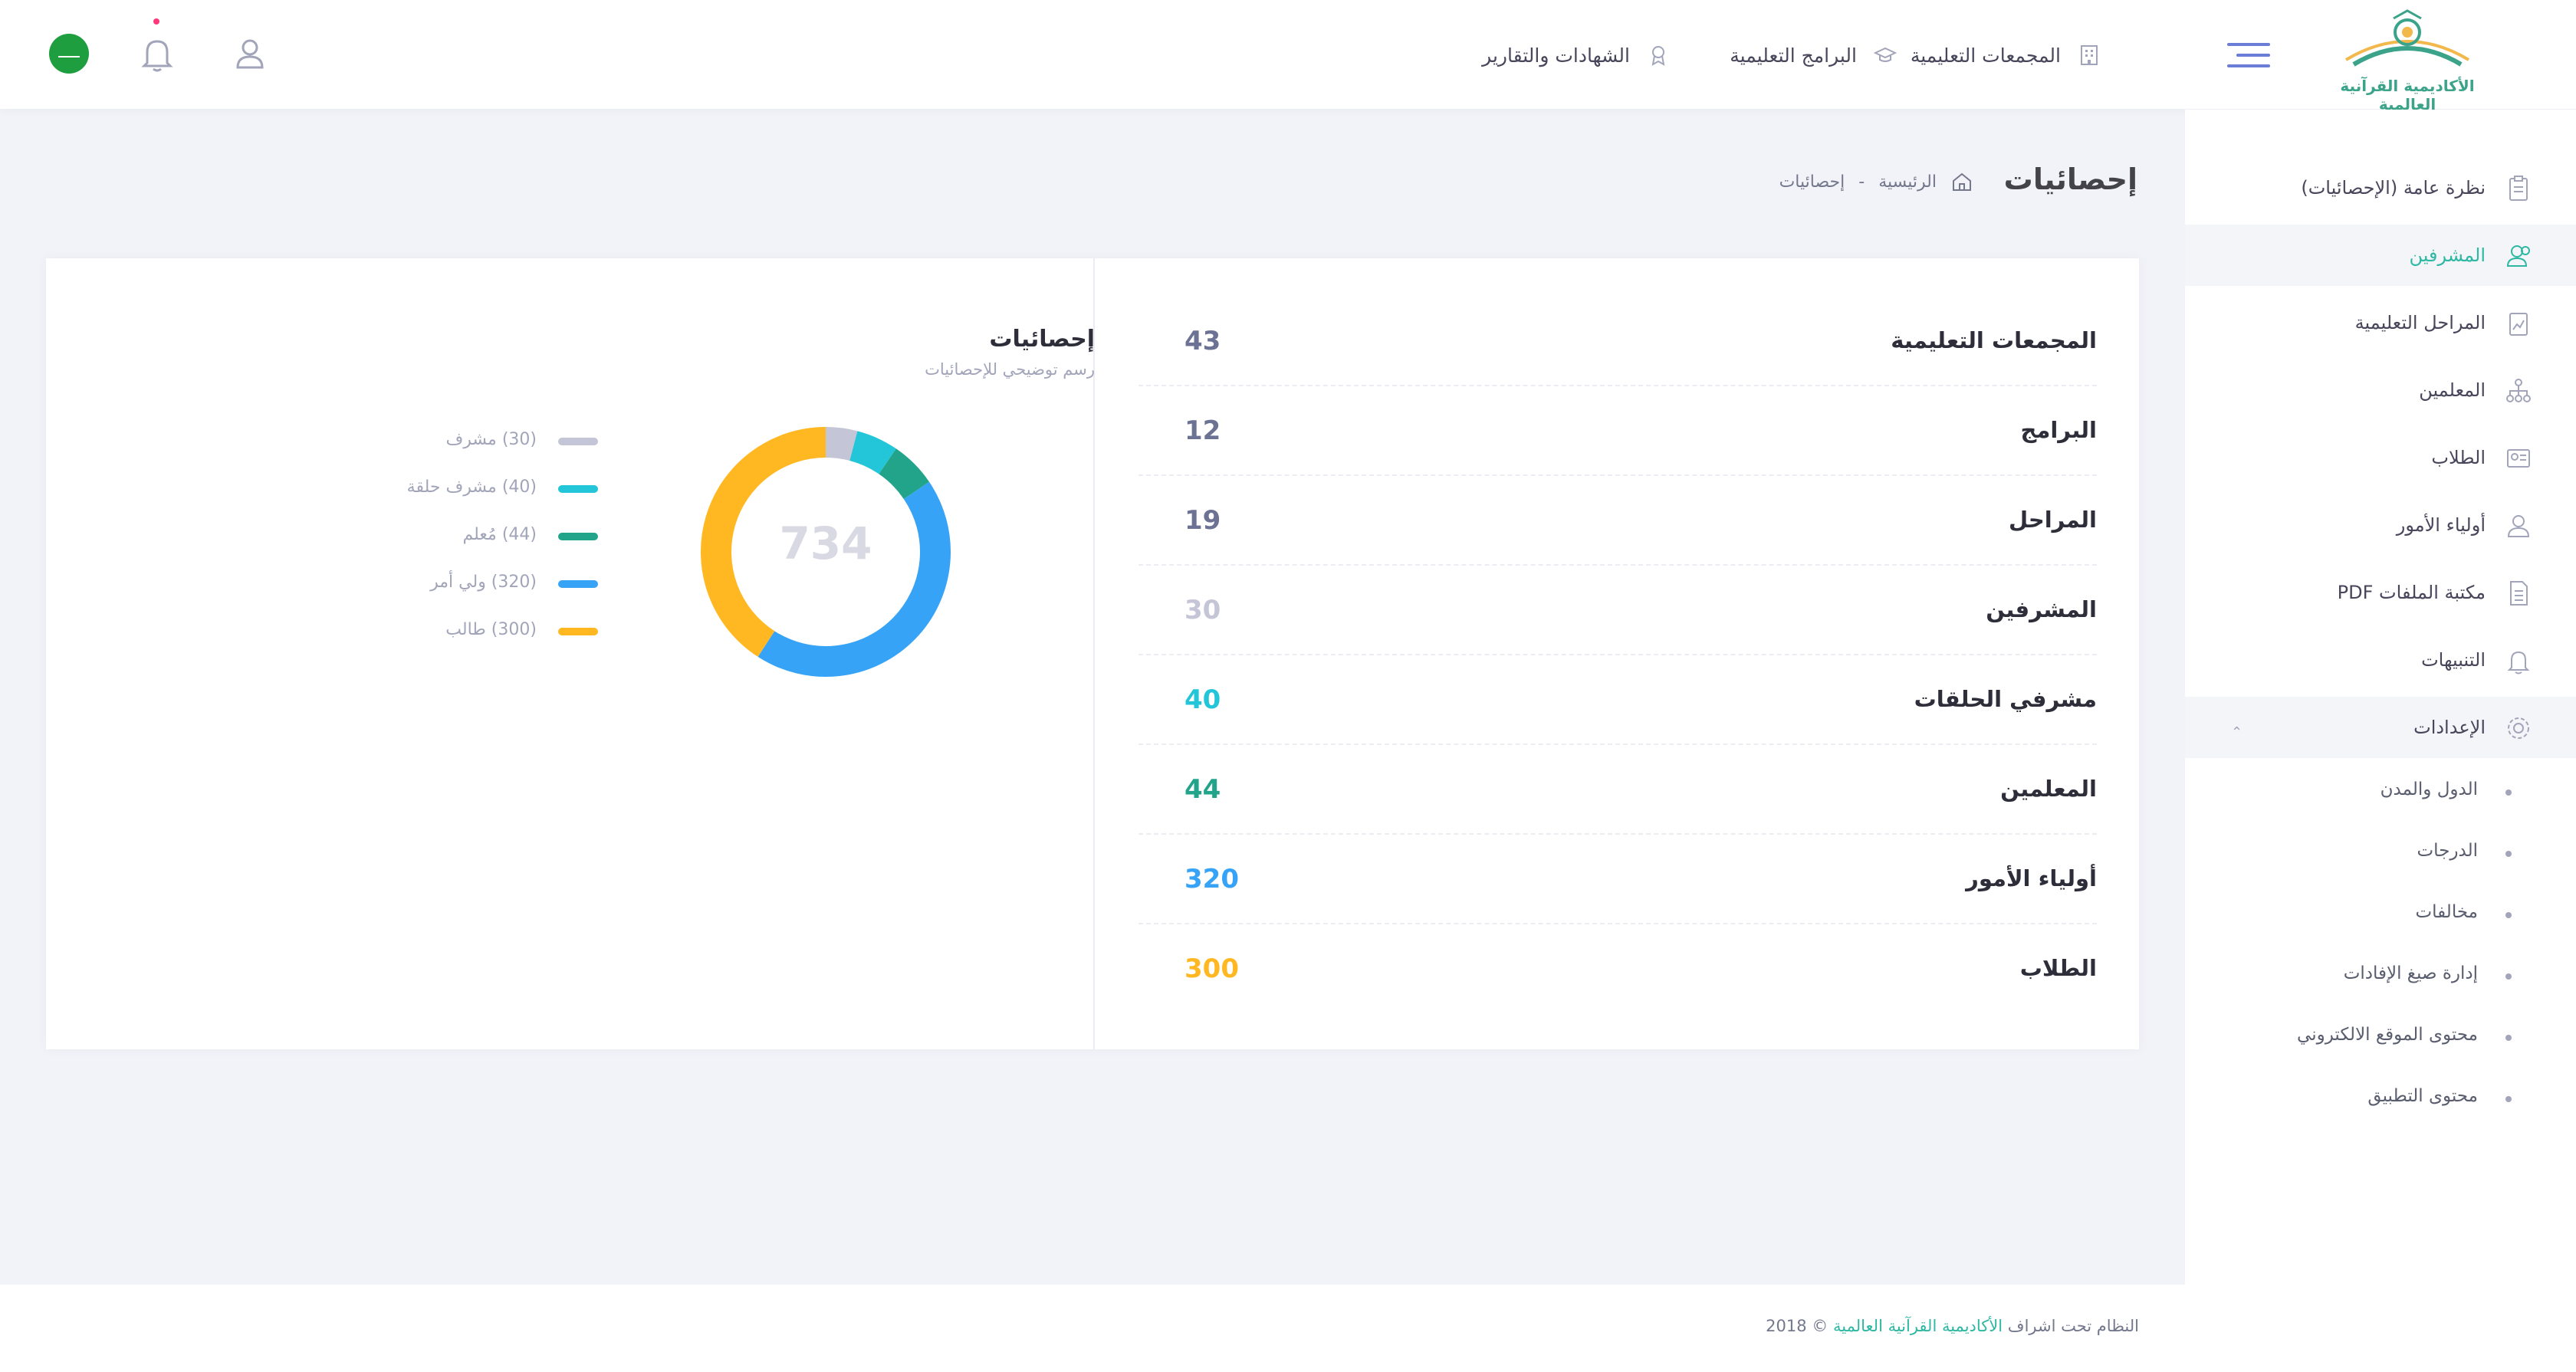 The width and height of the screenshot is (2576, 1372). Describe the element at coordinates (1876, 181) in the screenshot. I see `breadcrumb: الرئيسية - إحصائيات` at that location.